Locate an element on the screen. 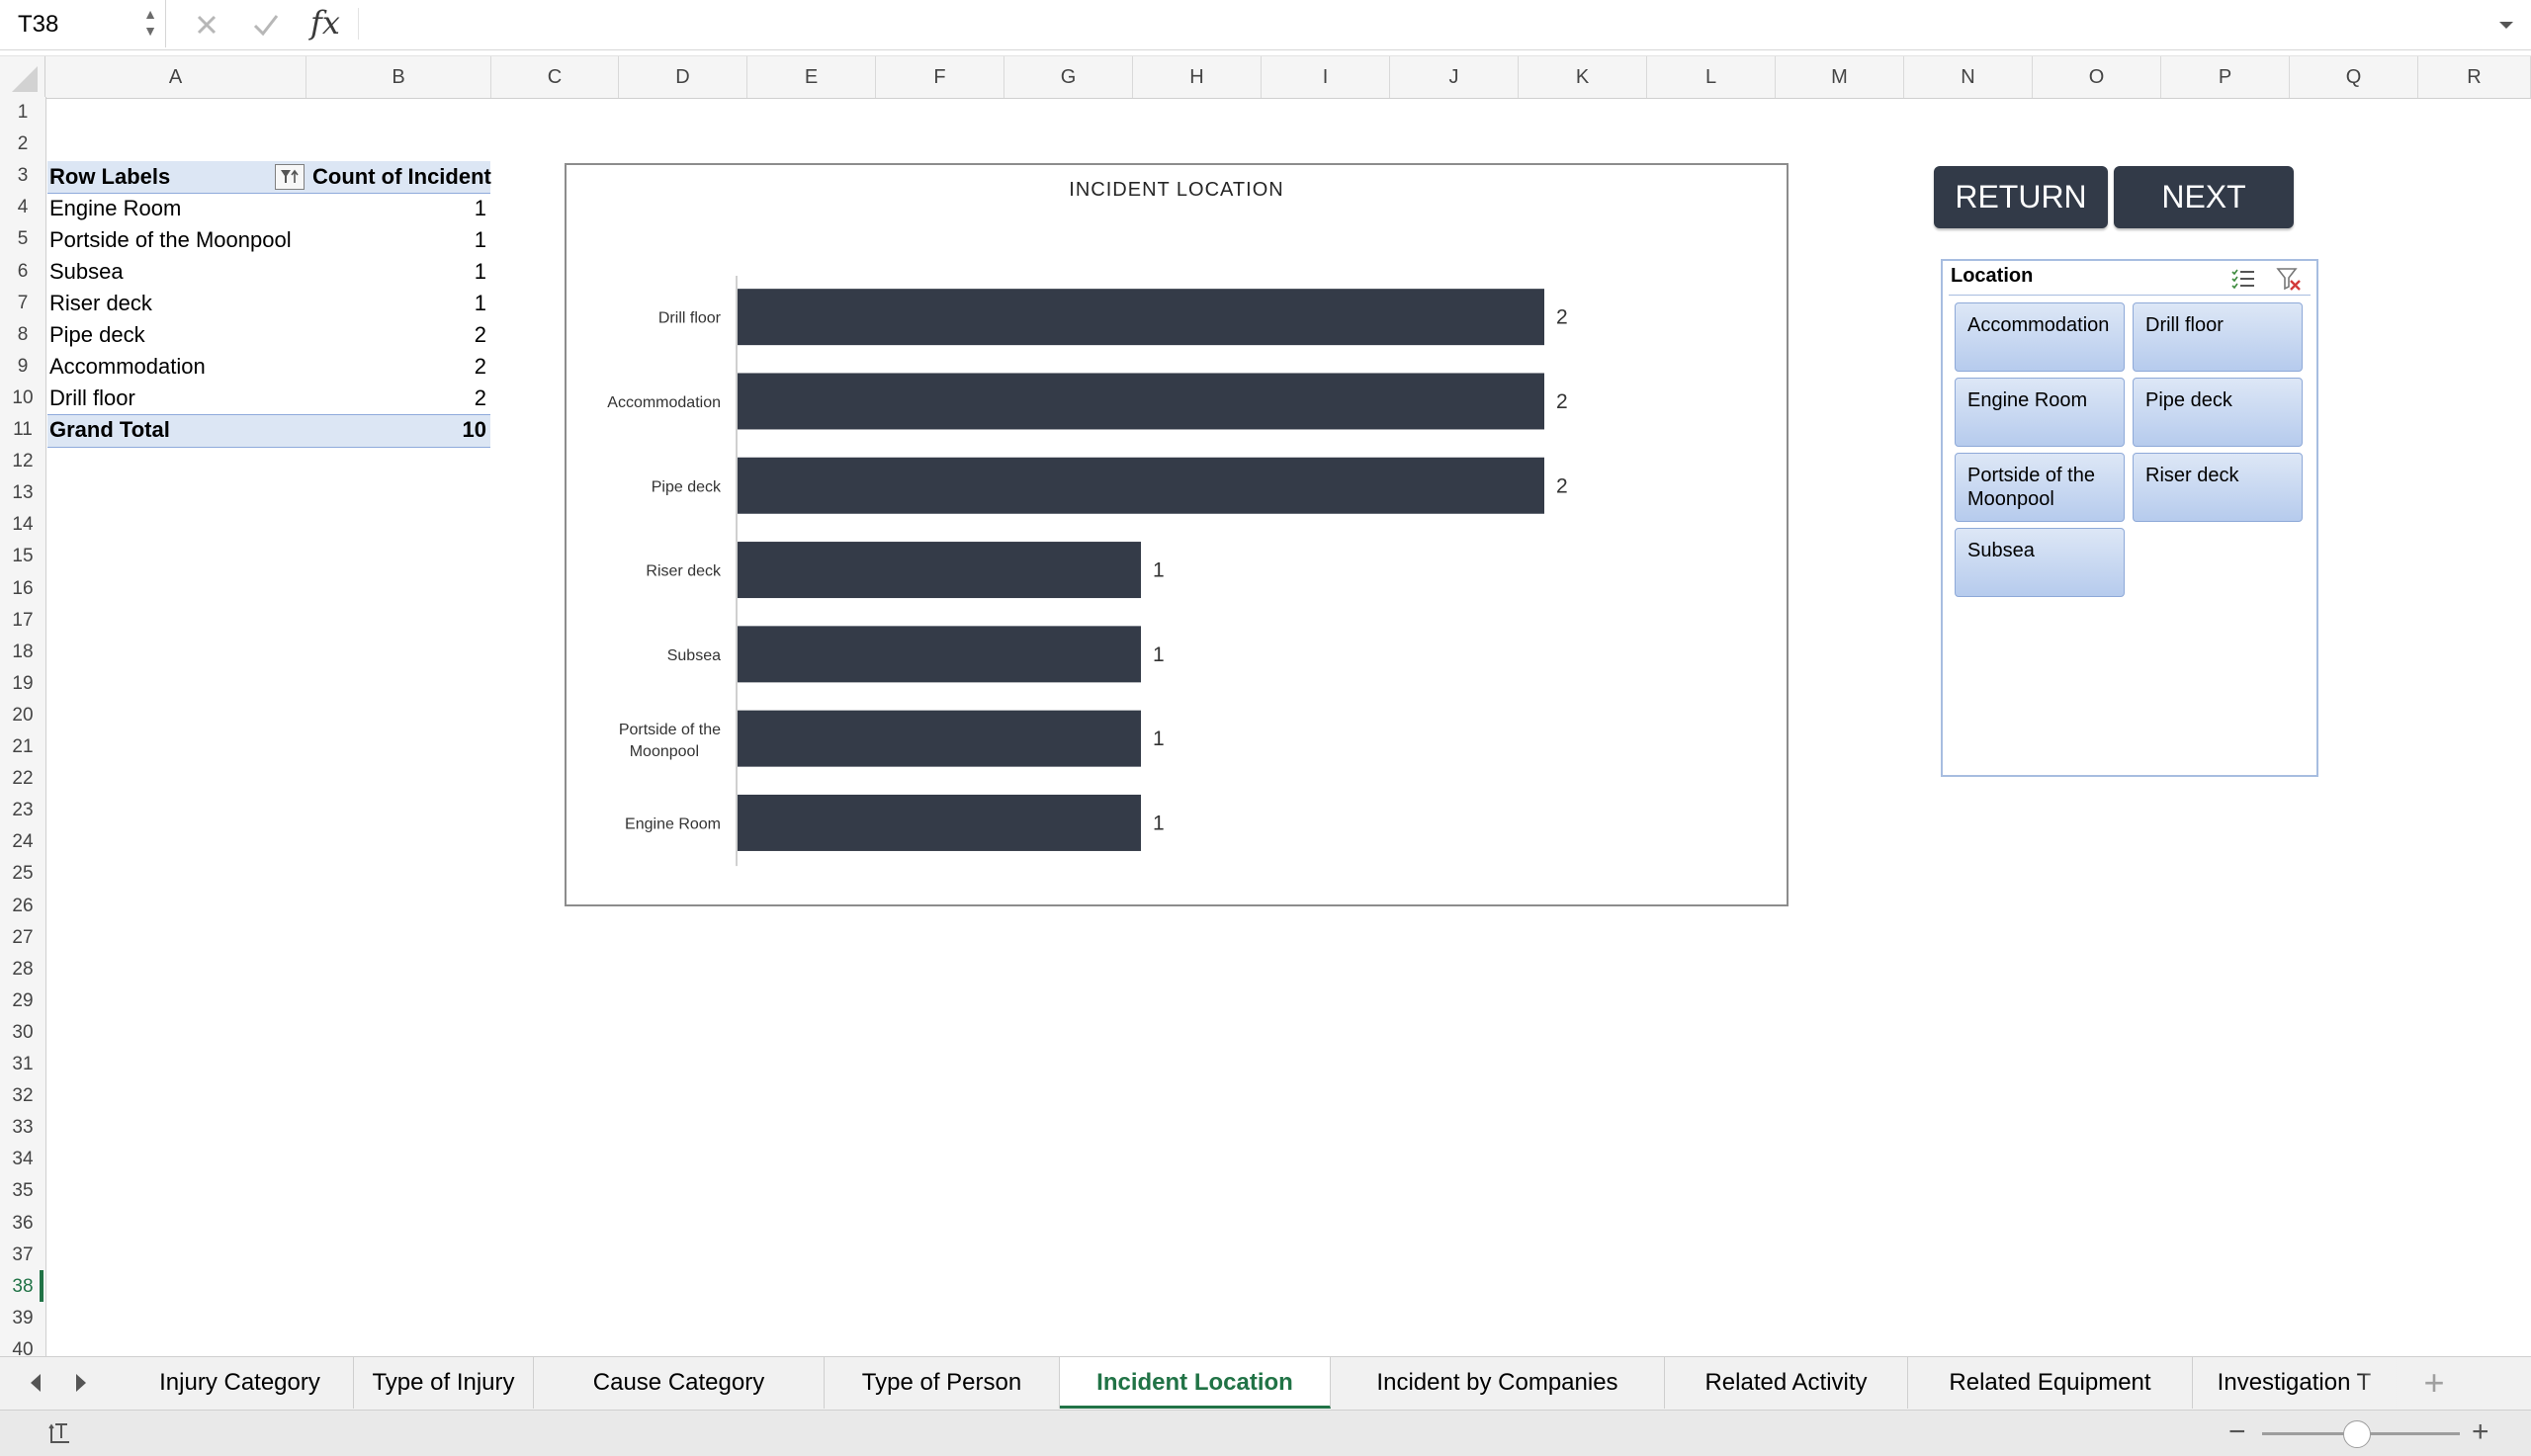  column-header-n: N is located at coordinates (1968, 77).